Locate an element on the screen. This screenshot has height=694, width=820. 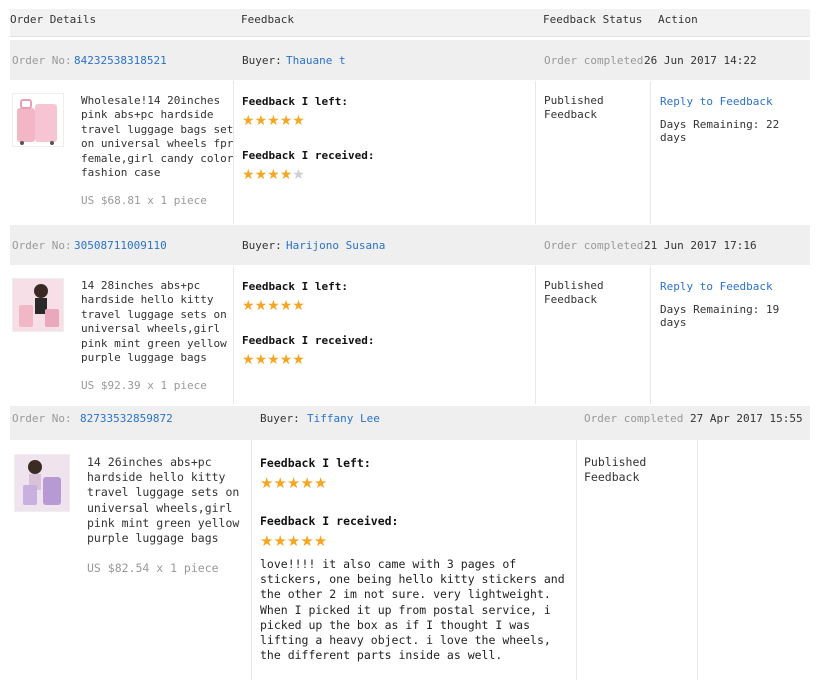
days-remaining: Days Remaining: 19 days is located at coordinates (720, 316).